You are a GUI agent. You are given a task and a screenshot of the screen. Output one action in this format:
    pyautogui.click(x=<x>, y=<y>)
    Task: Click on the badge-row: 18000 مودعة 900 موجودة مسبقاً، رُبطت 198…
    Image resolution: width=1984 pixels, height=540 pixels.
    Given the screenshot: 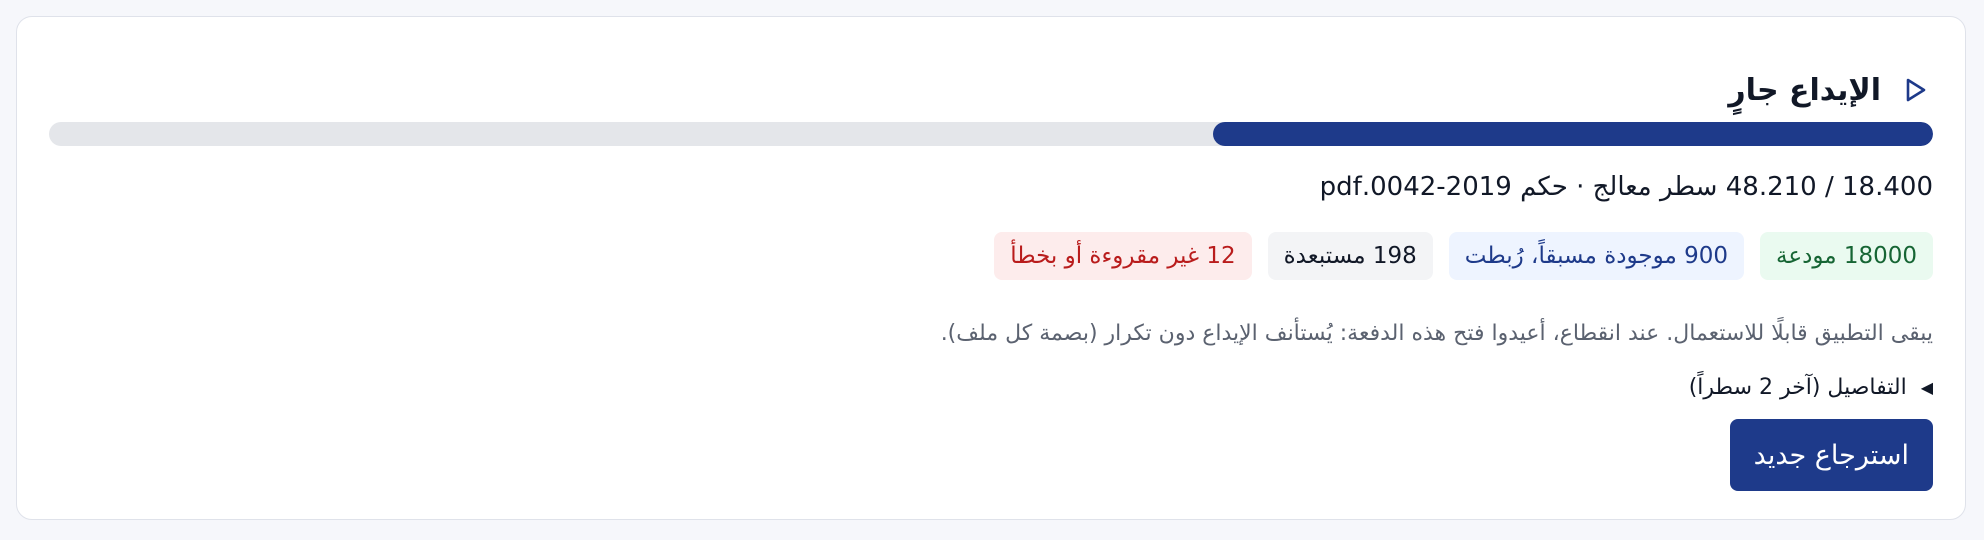 What is the action you would take?
    pyautogui.click(x=1463, y=256)
    